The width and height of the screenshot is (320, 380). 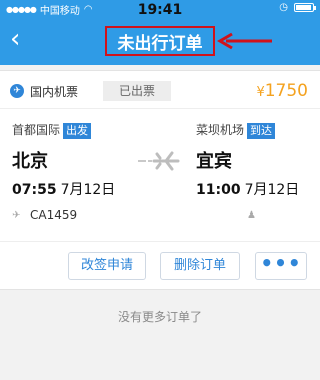 What do you see at coordinates (160, 43) in the screenshot?
I see `page-title: 未出行订单` at bounding box center [160, 43].